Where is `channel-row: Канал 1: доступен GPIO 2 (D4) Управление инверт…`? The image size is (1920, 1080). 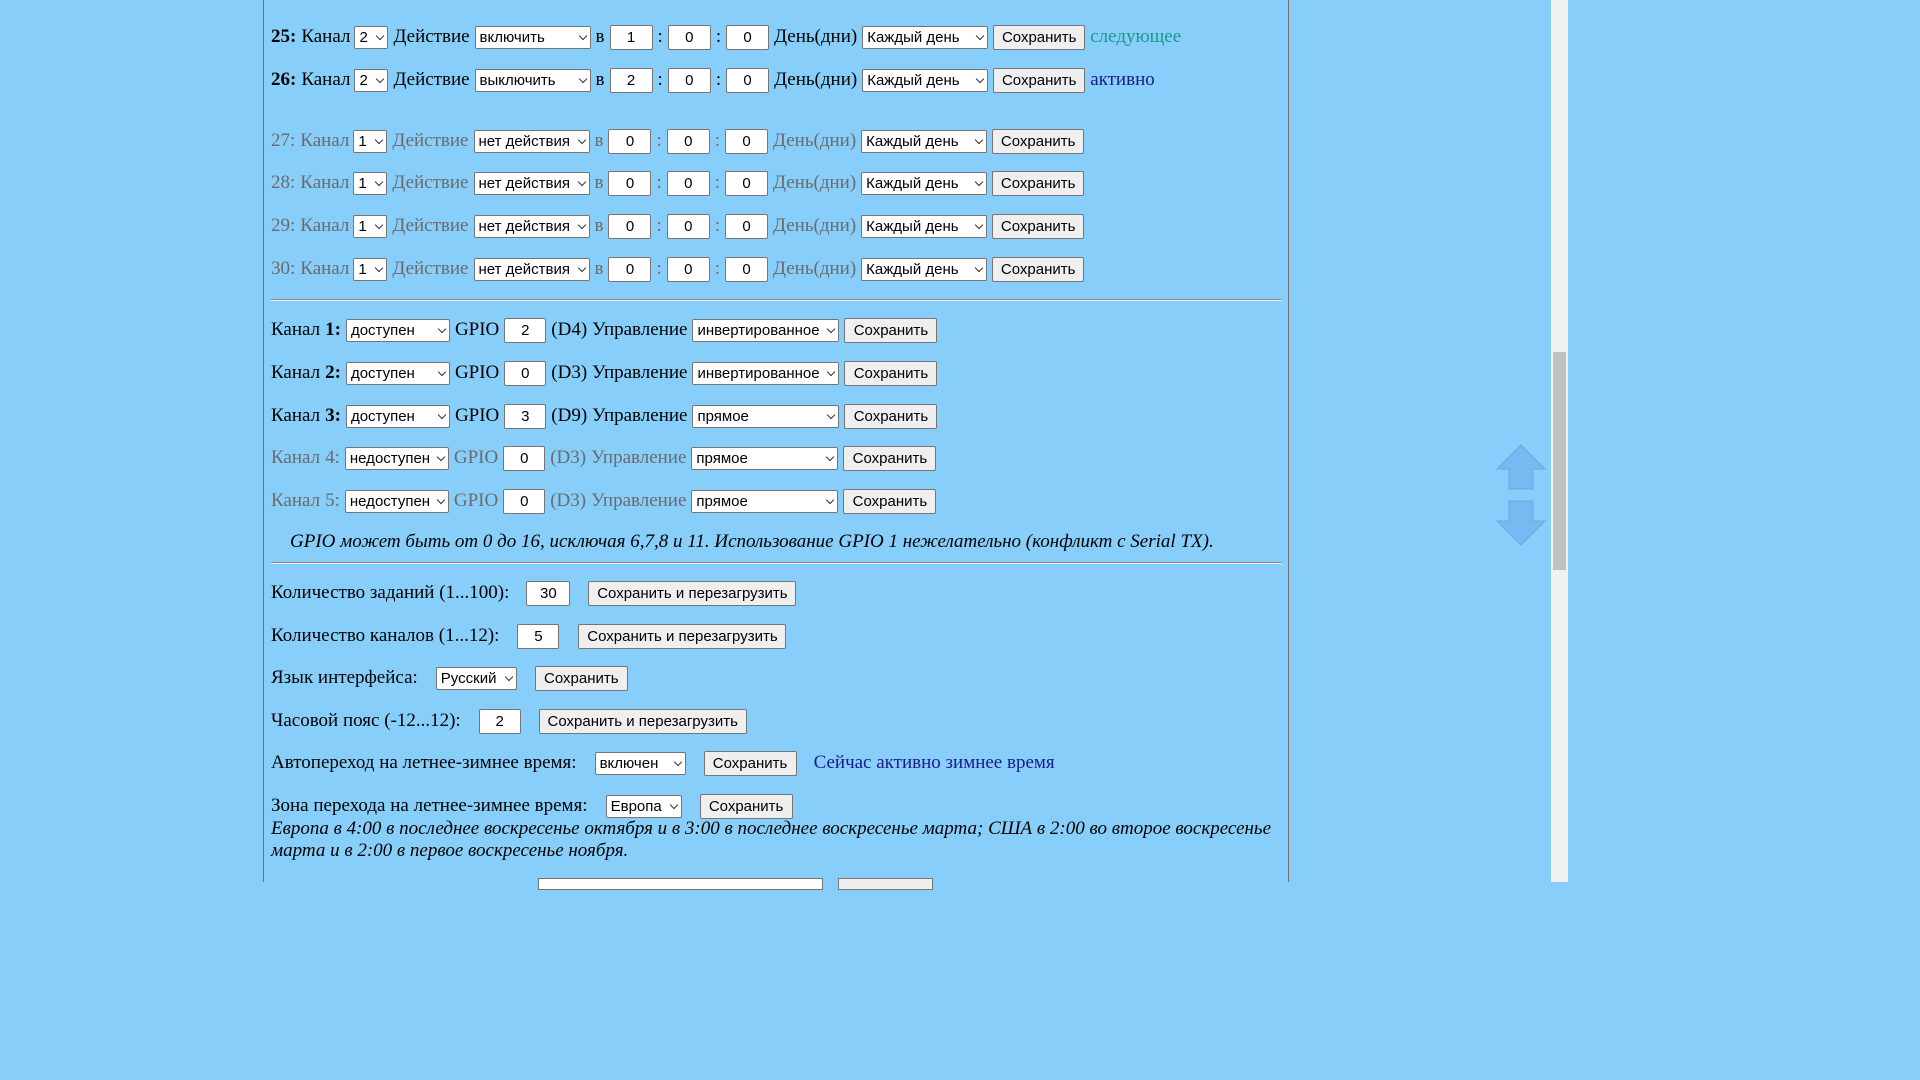 channel-row: Канал 1: доступен GPIO 2 (D4) Управление инверт… is located at coordinates (604, 330).